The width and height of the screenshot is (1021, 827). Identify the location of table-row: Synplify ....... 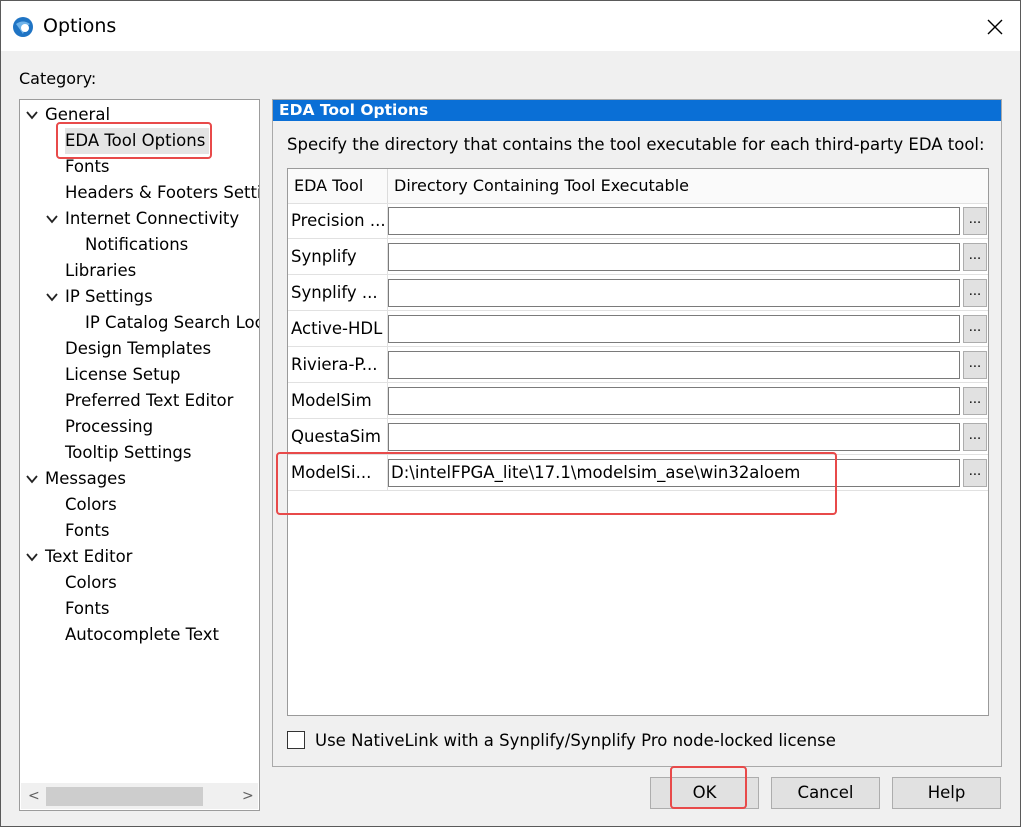
(638, 293).